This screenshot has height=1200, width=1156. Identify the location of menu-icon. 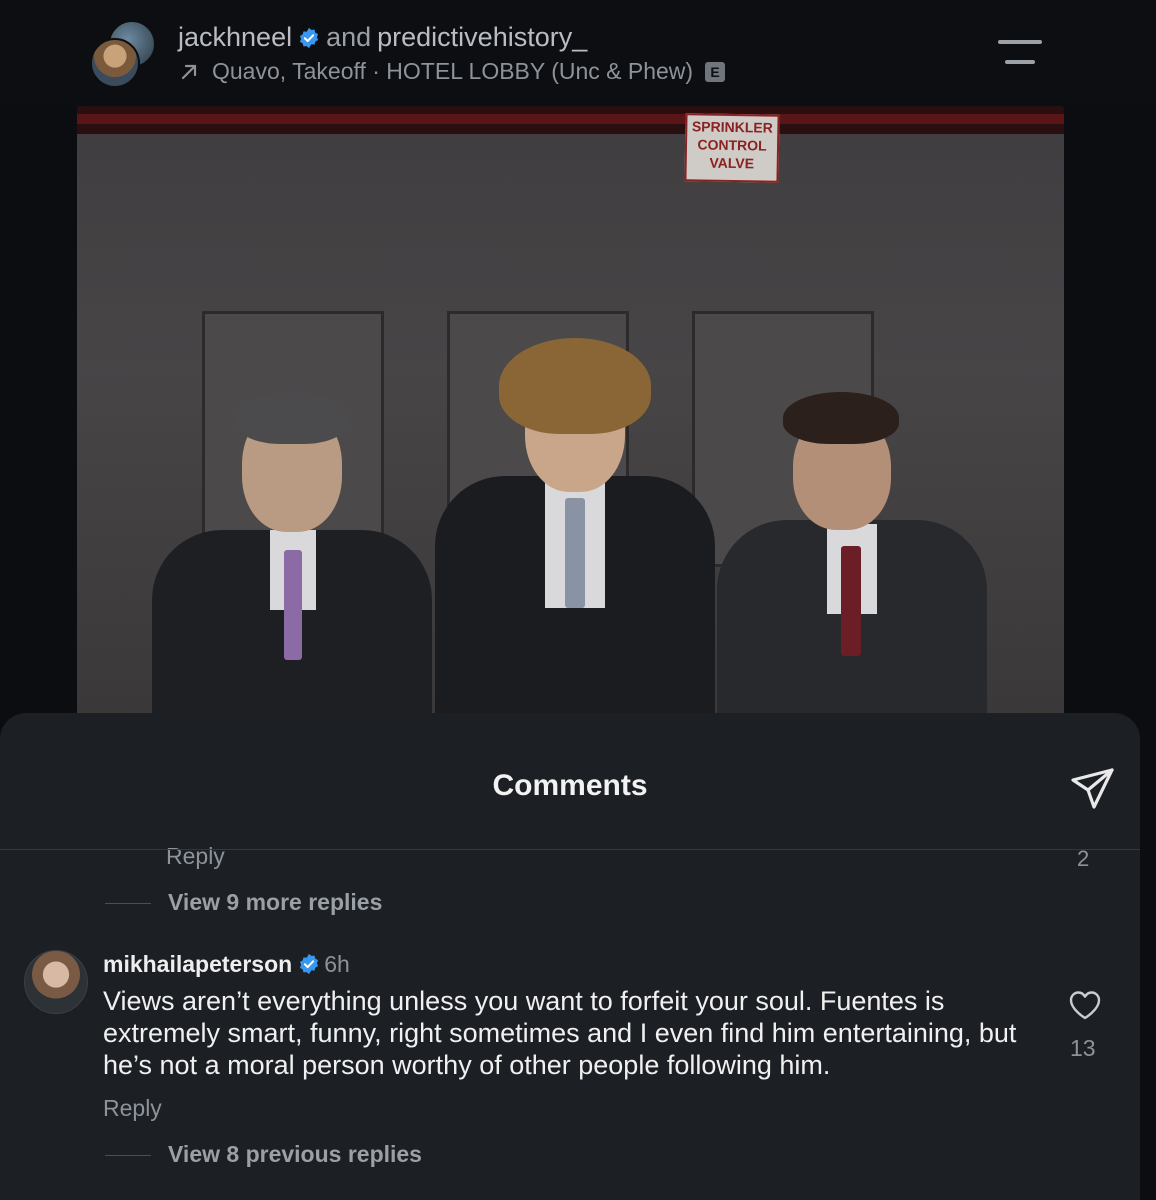
(1020, 53).